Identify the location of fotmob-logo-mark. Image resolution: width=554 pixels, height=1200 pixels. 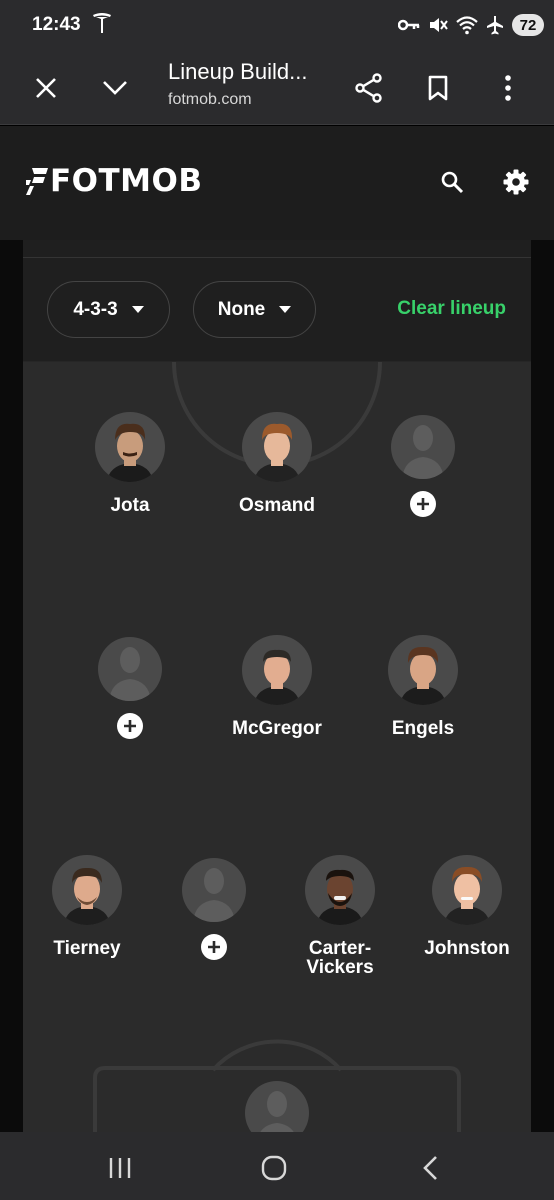
(37, 181).